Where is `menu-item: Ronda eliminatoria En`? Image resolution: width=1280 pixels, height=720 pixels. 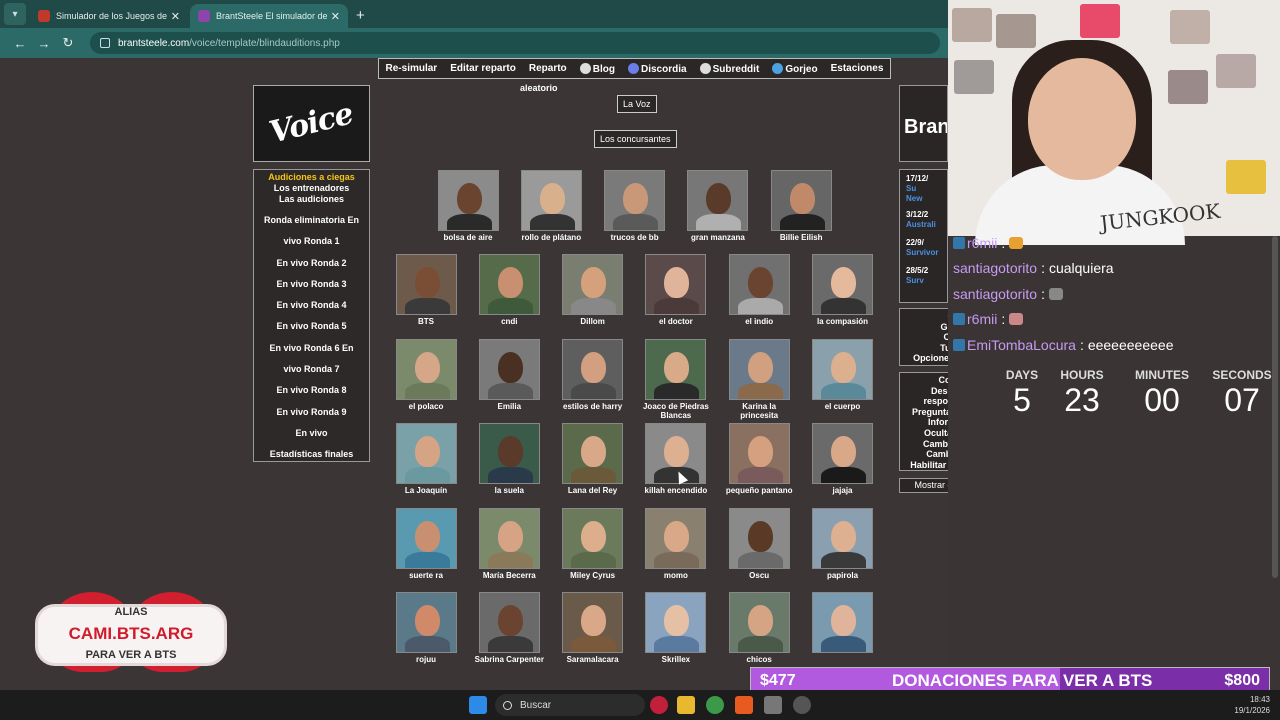 menu-item: Ronda eliminatoria En is located at coordinates (311, 220).